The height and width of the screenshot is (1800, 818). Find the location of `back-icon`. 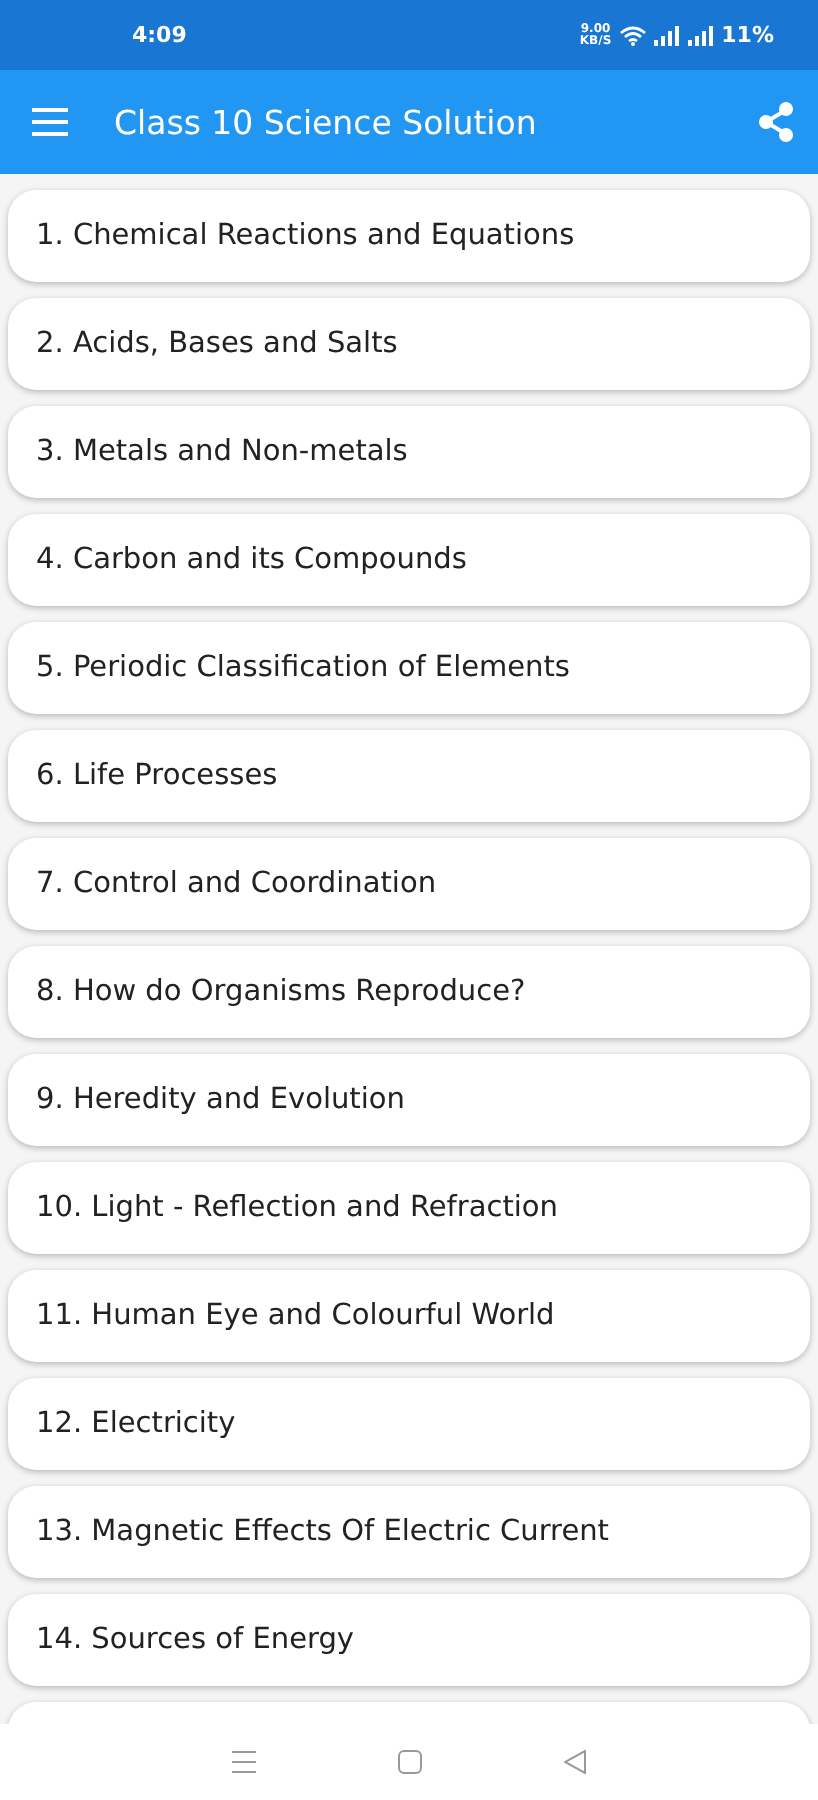

back-icon is located at coordinates (575, 1762).